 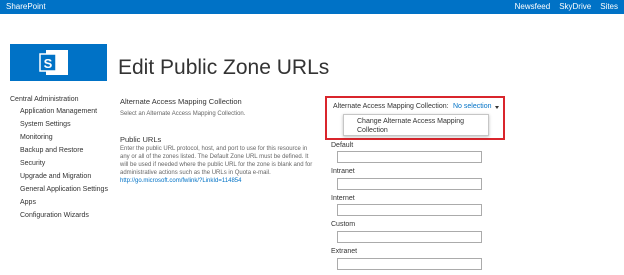 What do you see at coordinates (62, 99) in the screenshot?
I see `ql-central-administration: Central Administration` at bounding box center [62, 99].